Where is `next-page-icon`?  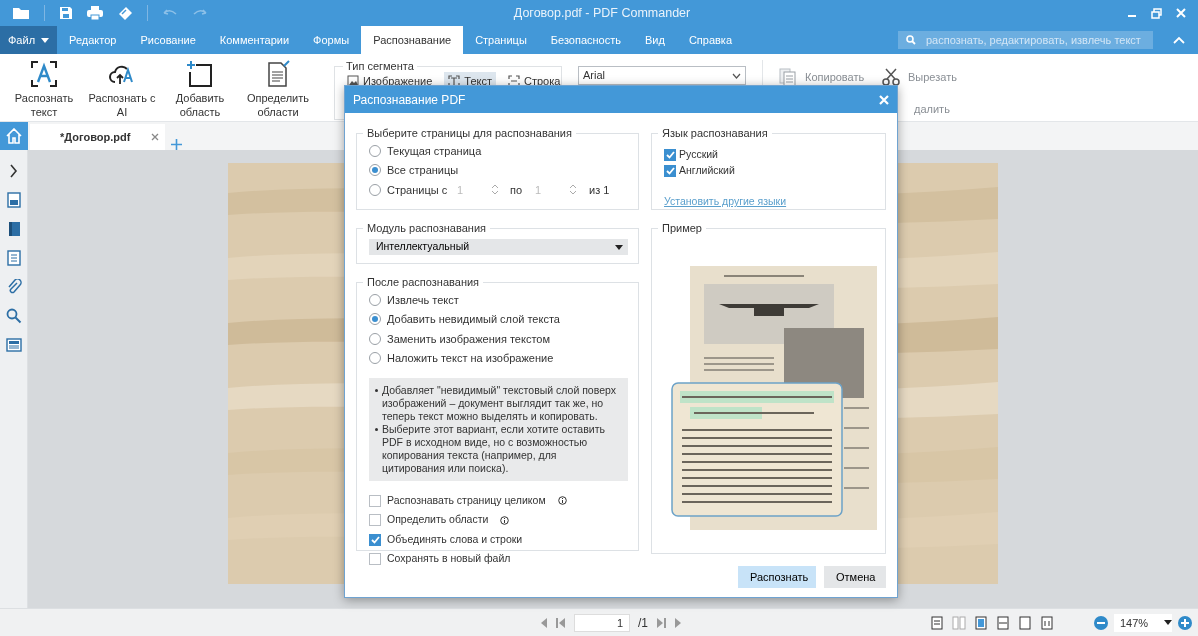
next-page-icon is located at coordinates (678, 622).